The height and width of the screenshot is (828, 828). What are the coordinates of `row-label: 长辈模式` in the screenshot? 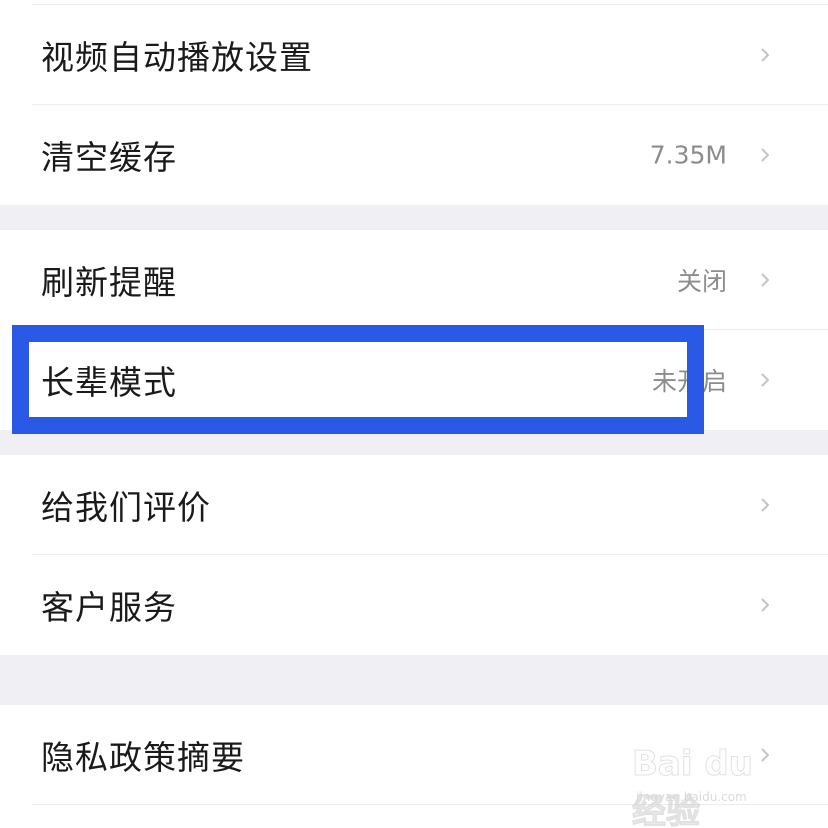 It's located at (109, 382).